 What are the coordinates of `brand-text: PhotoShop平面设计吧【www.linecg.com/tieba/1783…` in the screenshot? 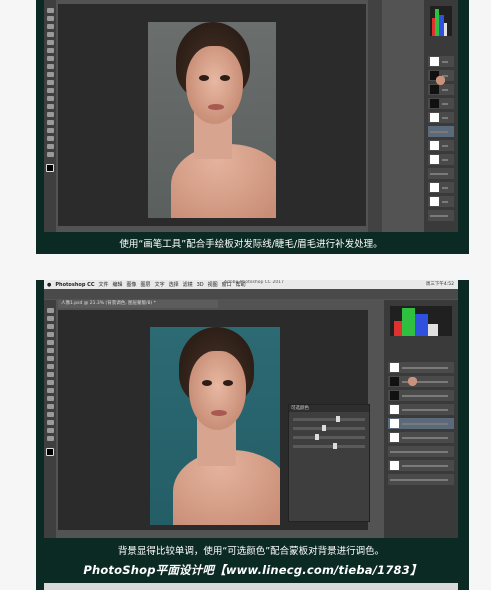 It's located at (252, 570).